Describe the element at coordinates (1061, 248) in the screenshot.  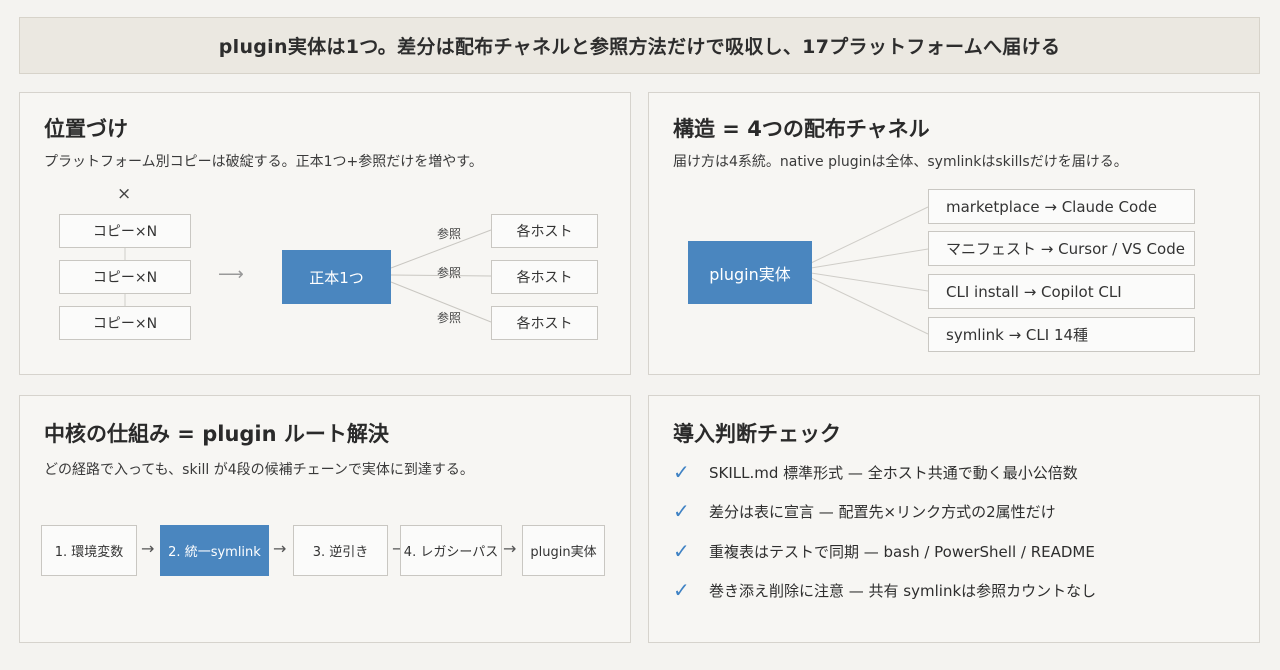
I see `channel-box: マニフェスト → Cursor / VS Code` at that location.